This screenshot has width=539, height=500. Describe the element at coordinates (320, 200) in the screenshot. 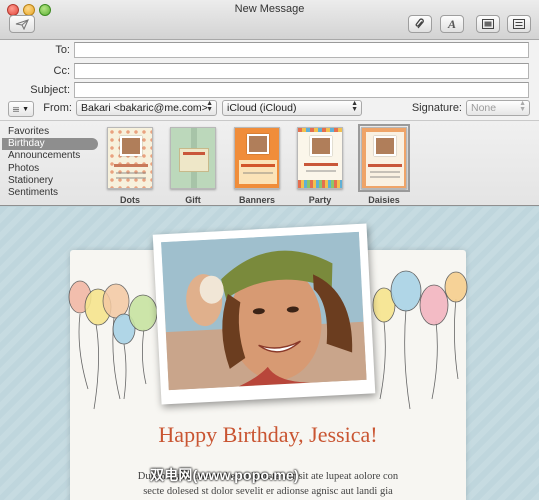

I see `template-name: Party` at that location.